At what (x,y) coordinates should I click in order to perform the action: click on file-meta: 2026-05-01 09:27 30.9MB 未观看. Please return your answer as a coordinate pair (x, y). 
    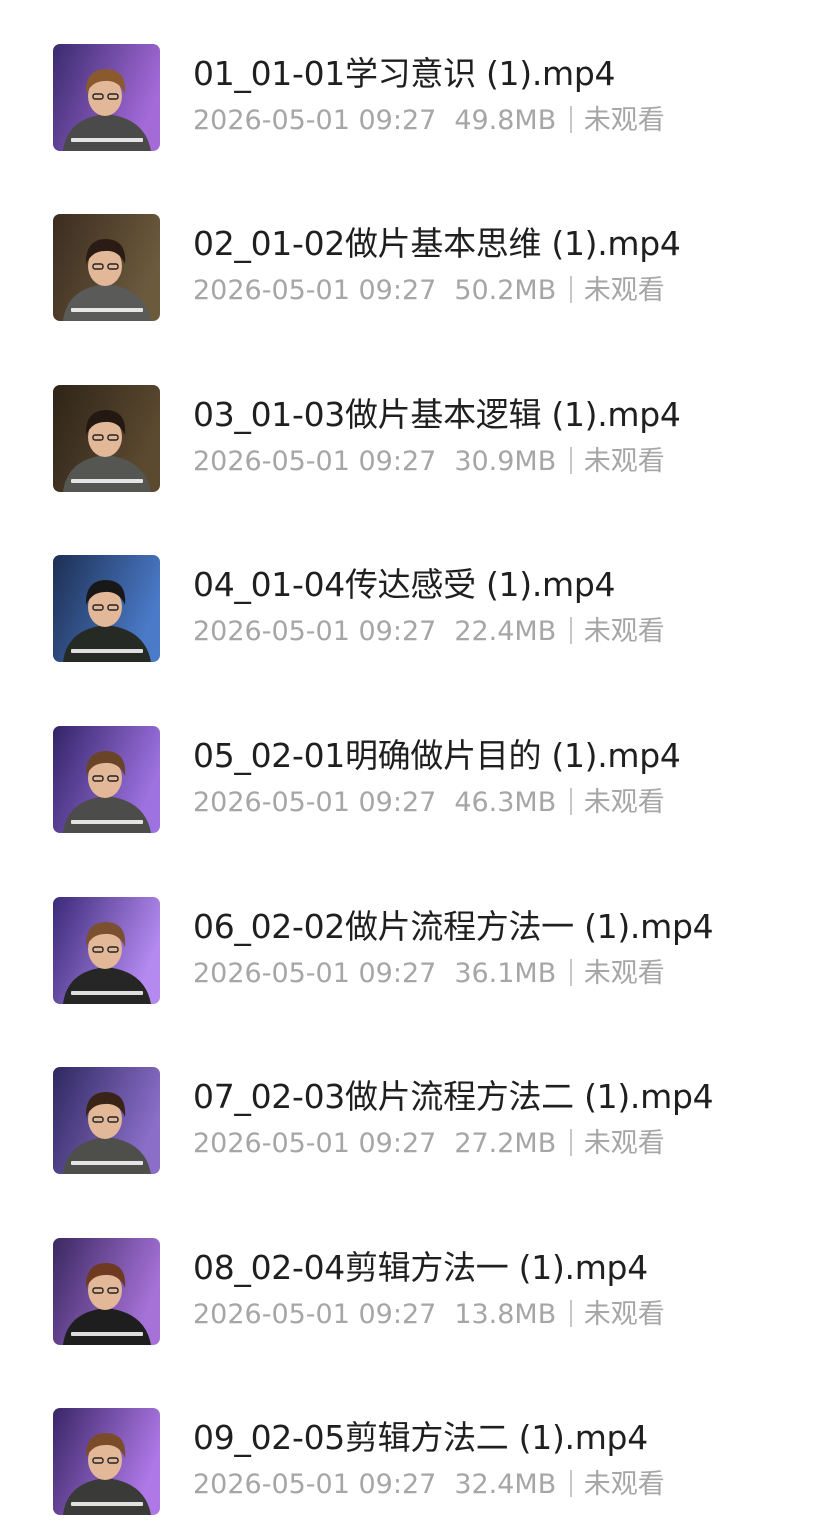
    Looking at the image, I should click on (429, 462).